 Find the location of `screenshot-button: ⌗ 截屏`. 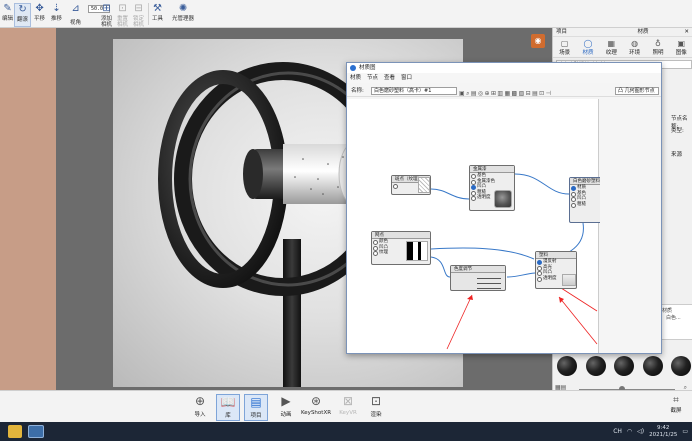

screenshot-button: ⌗ 截屏 is located at coordinates (676, 404).